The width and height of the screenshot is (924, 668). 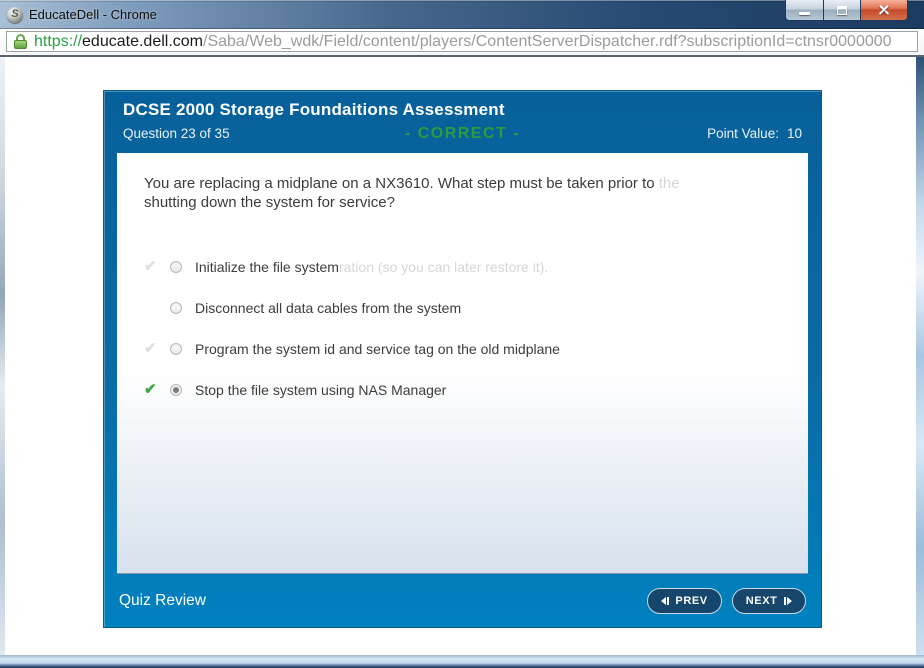 What do you see at coordinates (462, 389) in the screenshot?
I see `answer-option-4: ✔ Stop the file system using NAS Manager` at bounding box center [462, 389].